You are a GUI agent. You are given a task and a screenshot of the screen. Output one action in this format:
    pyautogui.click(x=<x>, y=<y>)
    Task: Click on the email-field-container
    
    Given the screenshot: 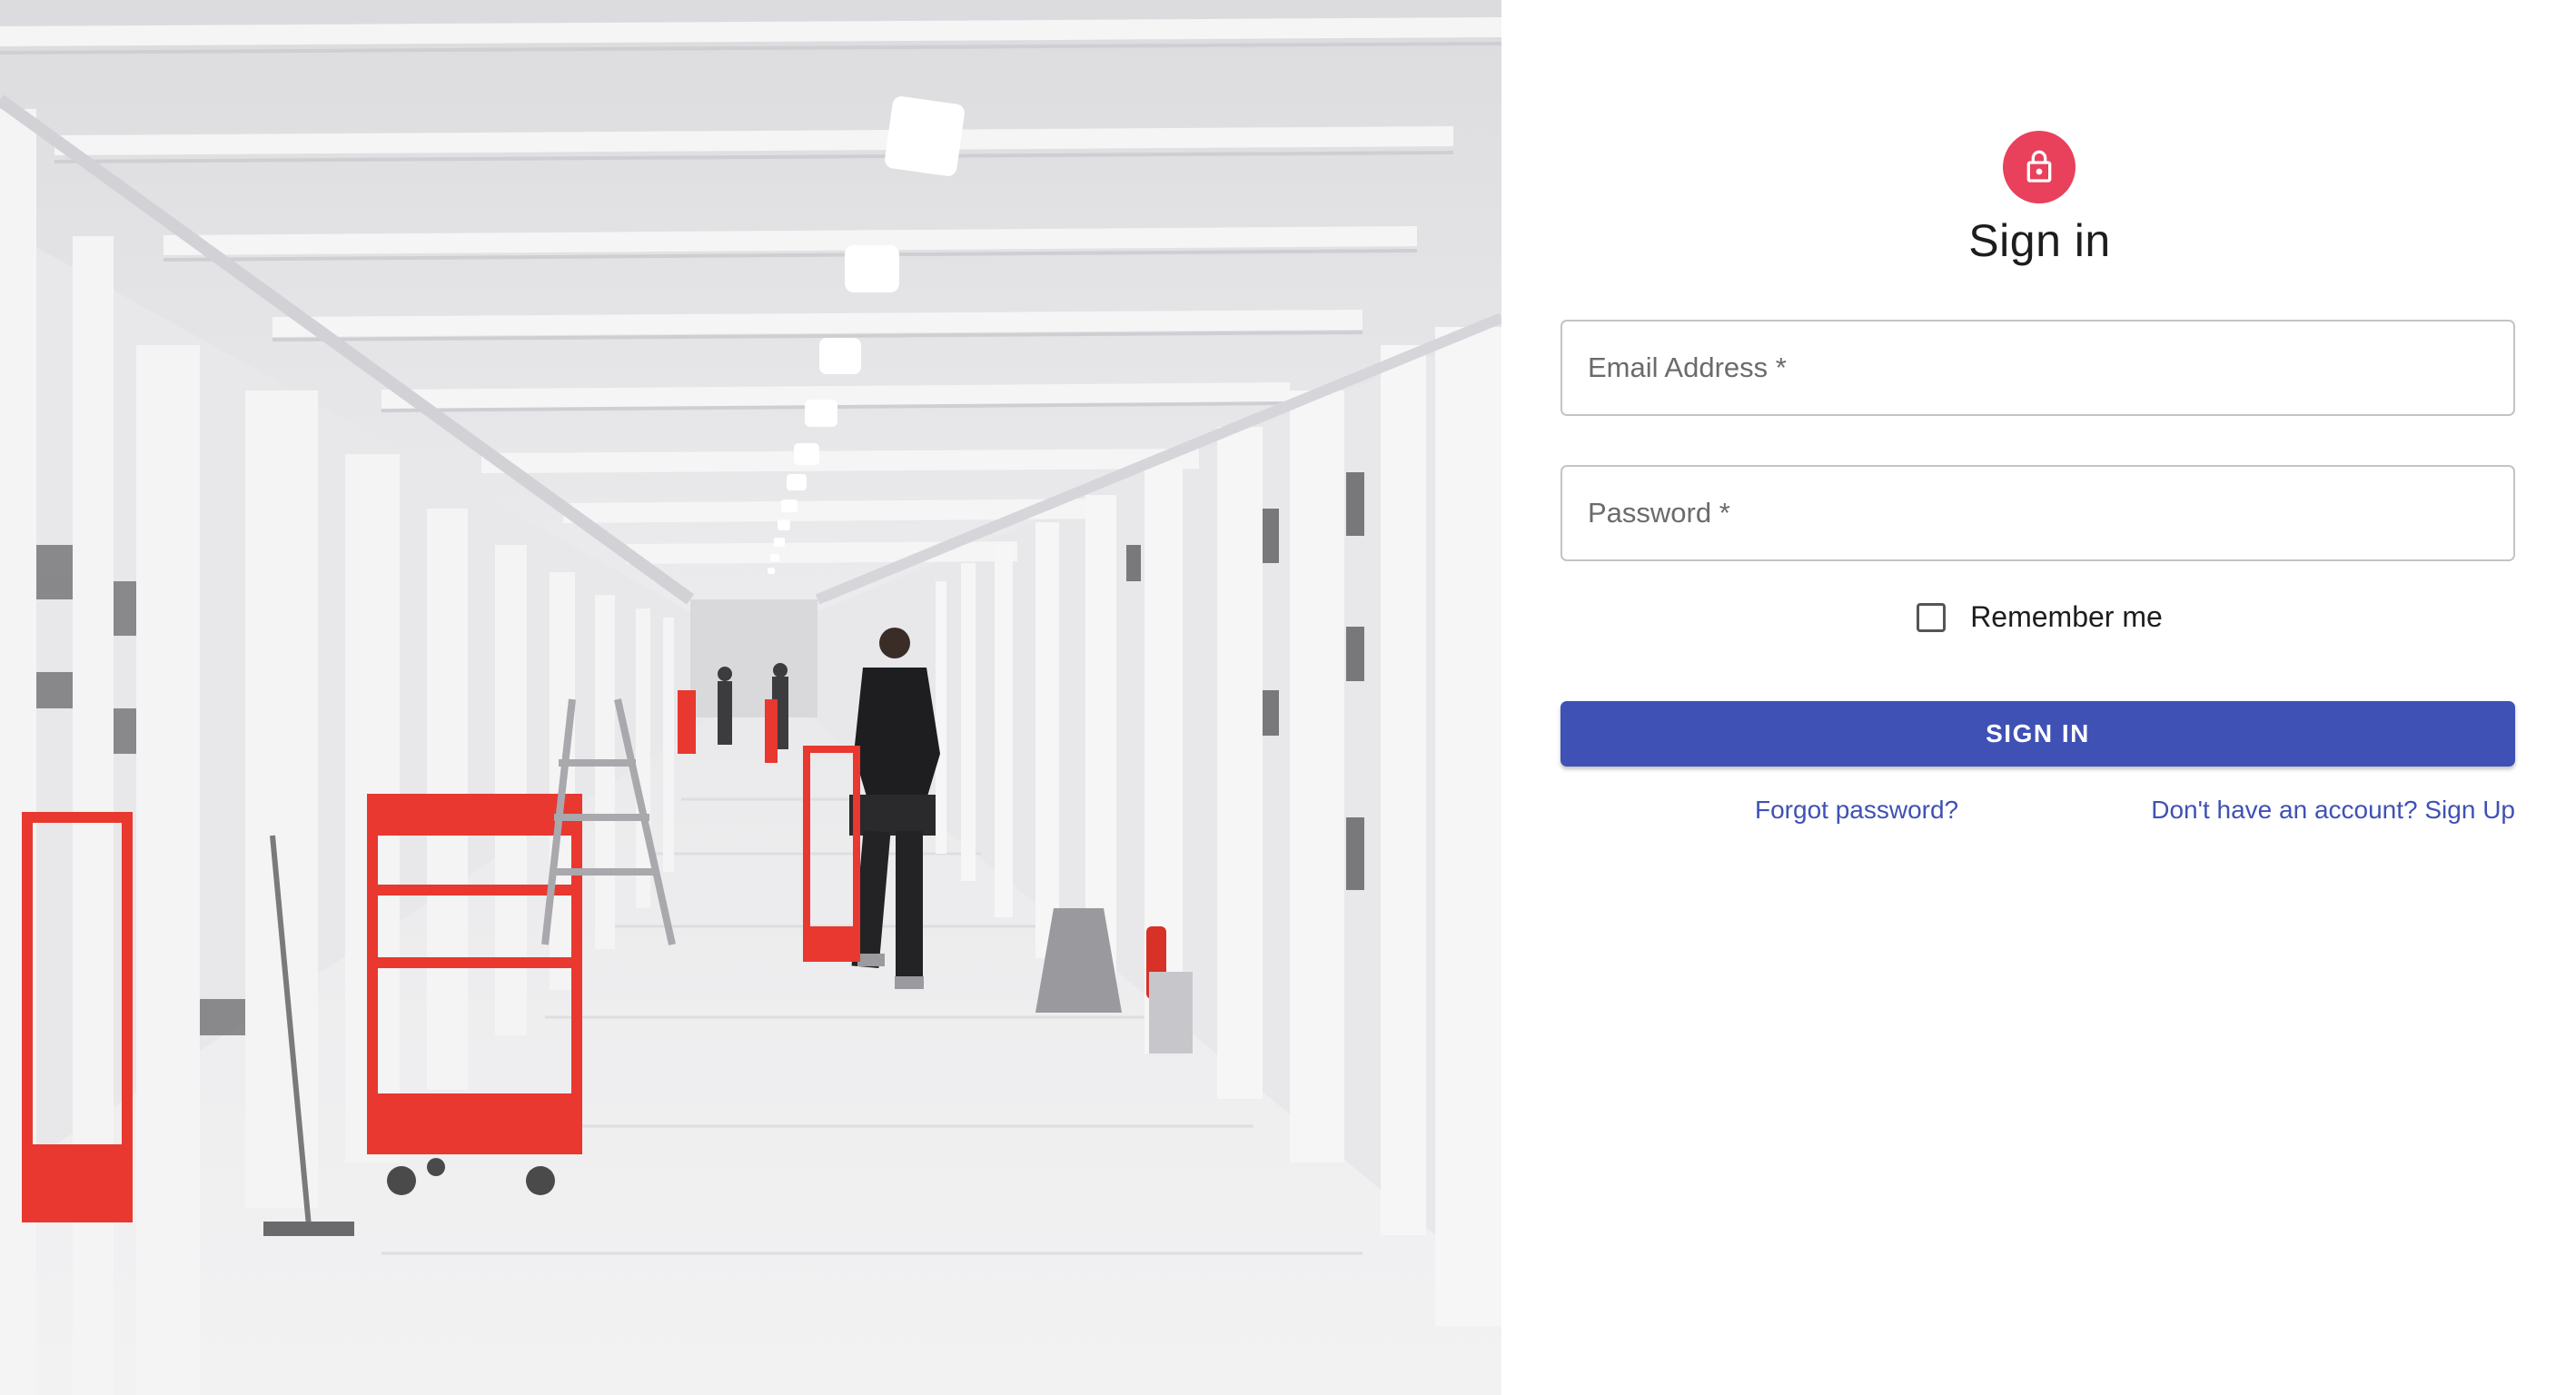 What is the action you would take?
    pyautogui.click(x=2037, y=368)
    